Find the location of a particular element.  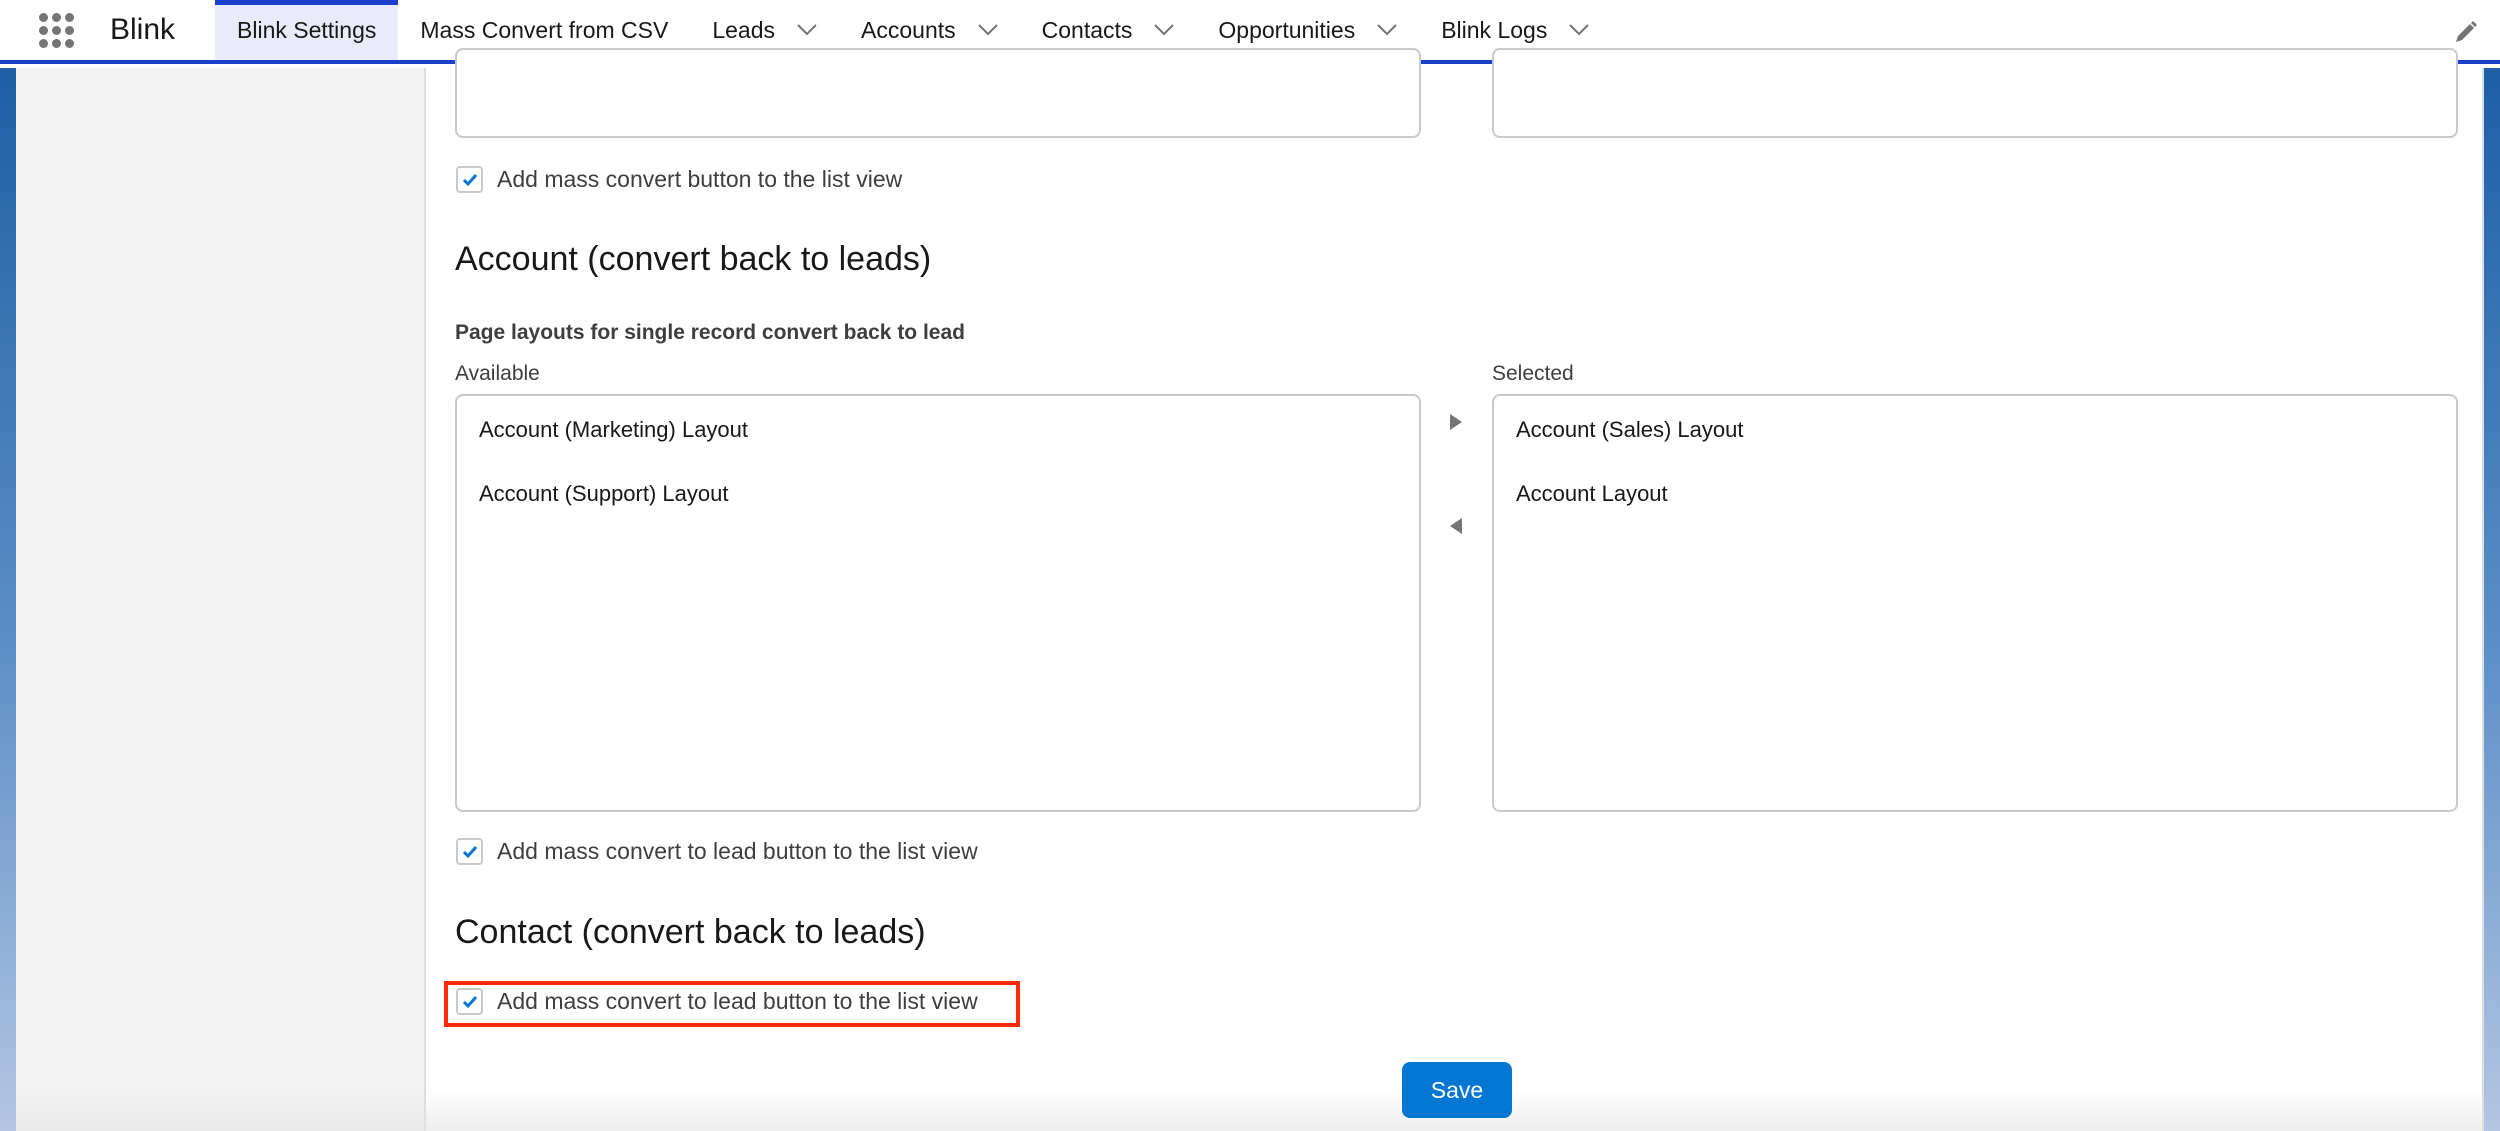

move-to-available-button is located at coordinates (1456, 526).